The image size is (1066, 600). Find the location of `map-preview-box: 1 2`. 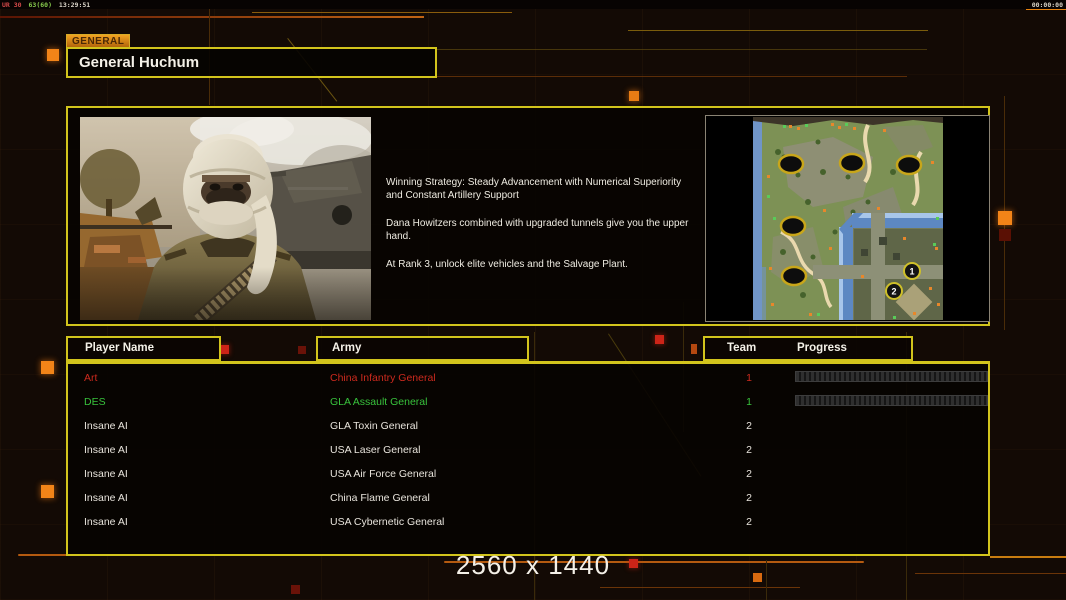

map-preview-box: 1 2 is located at coordinates (847, 218).